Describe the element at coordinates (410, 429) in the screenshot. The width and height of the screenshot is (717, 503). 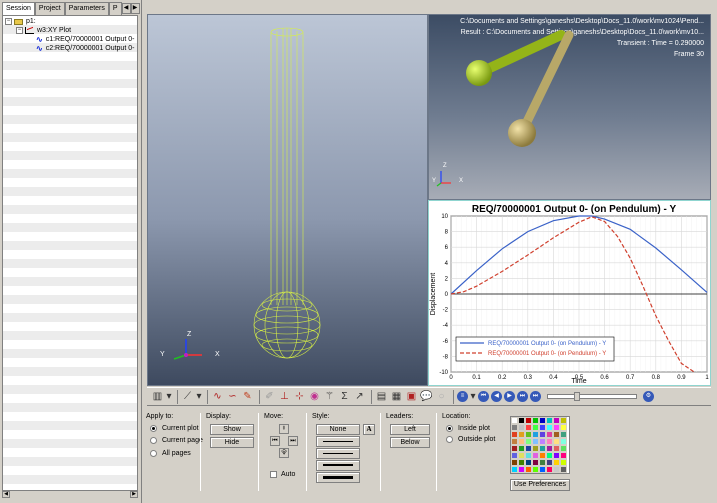
I see `leaders-left-button: Left` at that location.